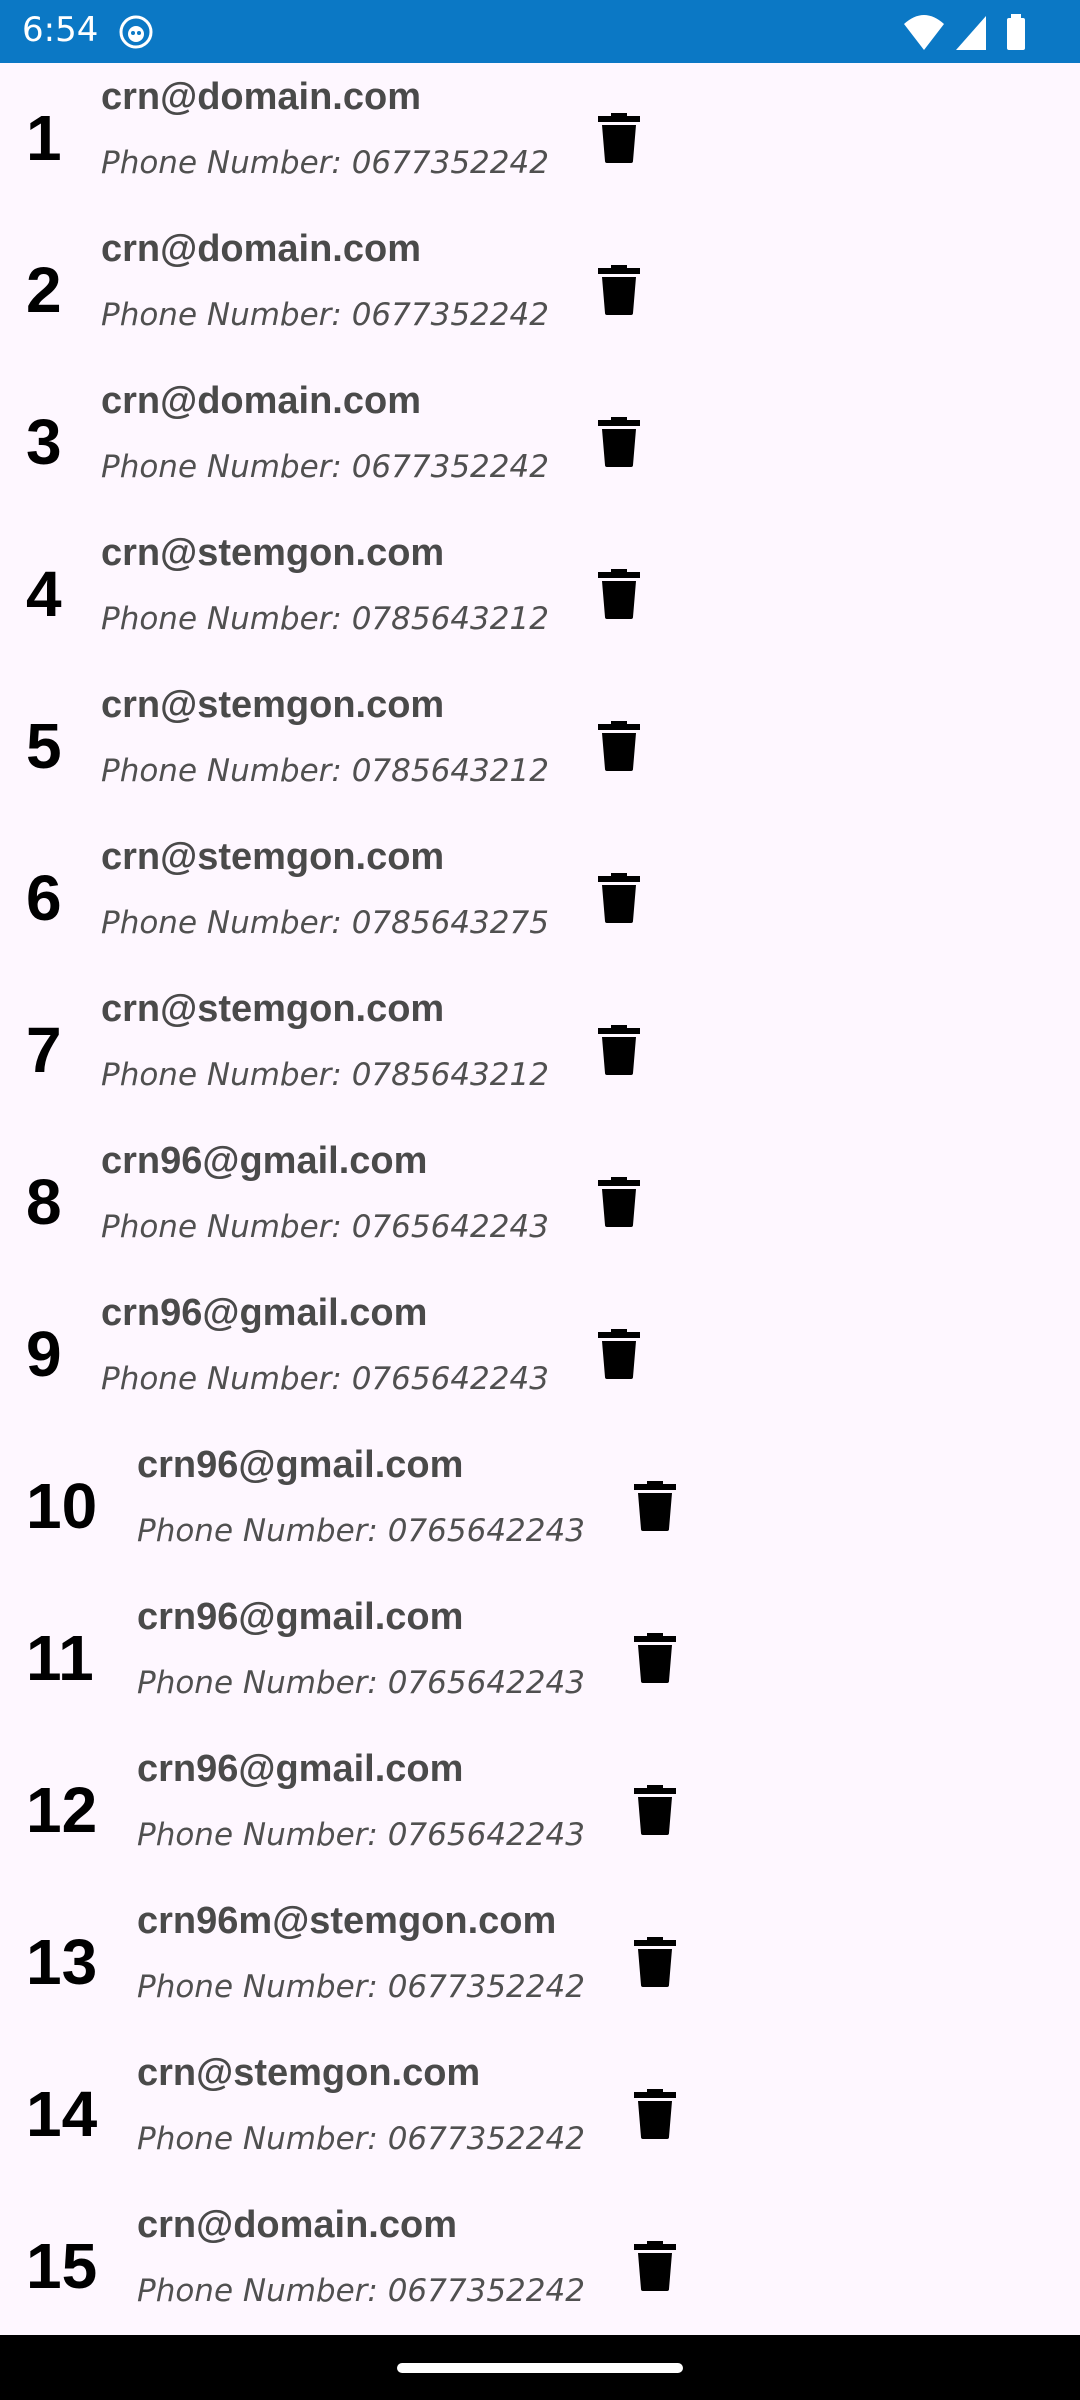  Describe the element at coordinates (44, 138) in the screenshot. I see `item-number: 1` at that location.